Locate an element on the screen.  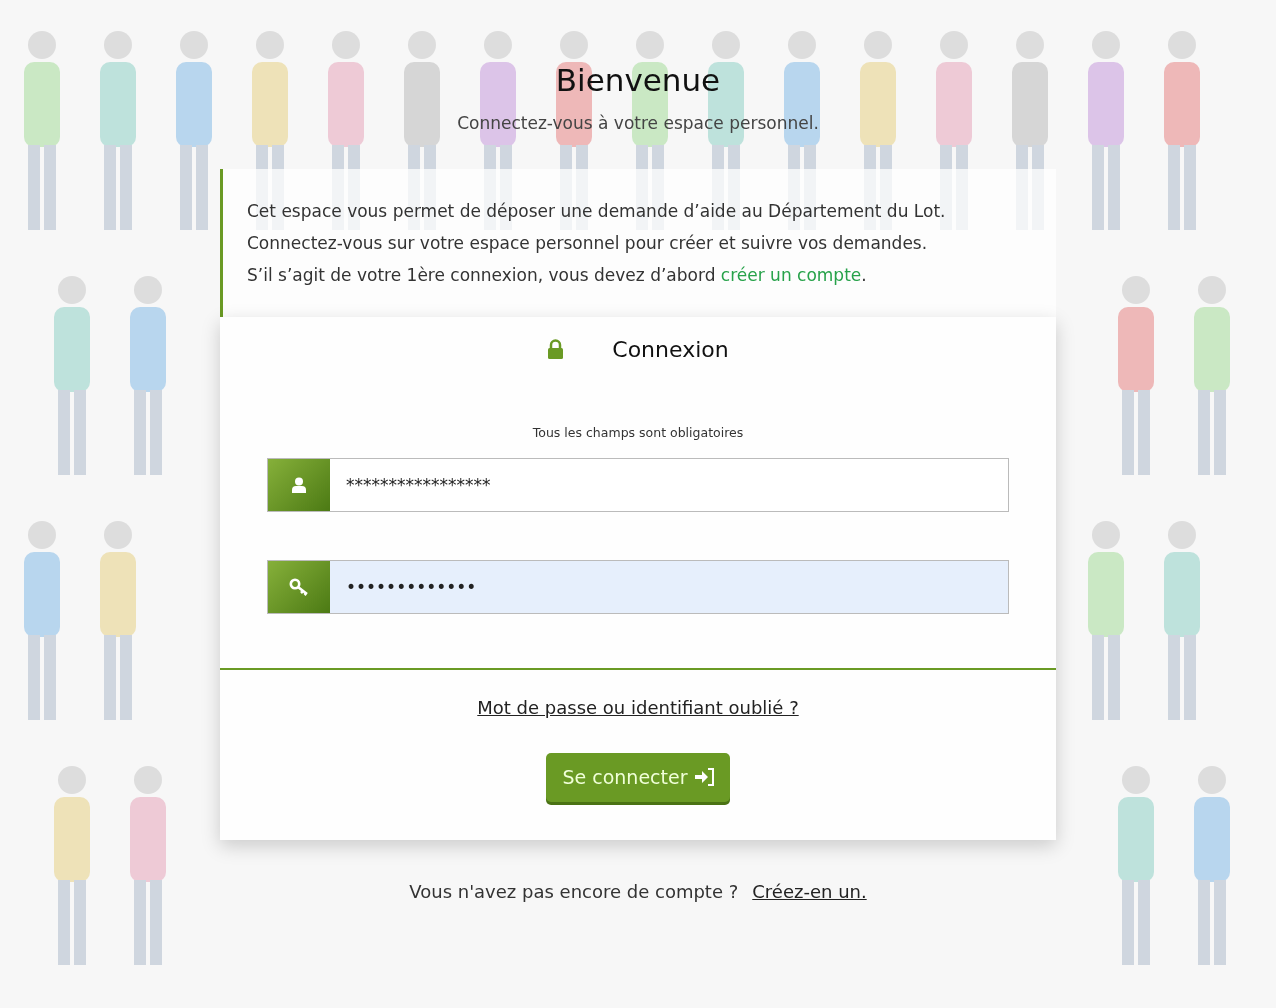
info-text: Cet espace vous permet de déposer une demande d’aide au Département du Lot. is located at coordinates (597, 211).